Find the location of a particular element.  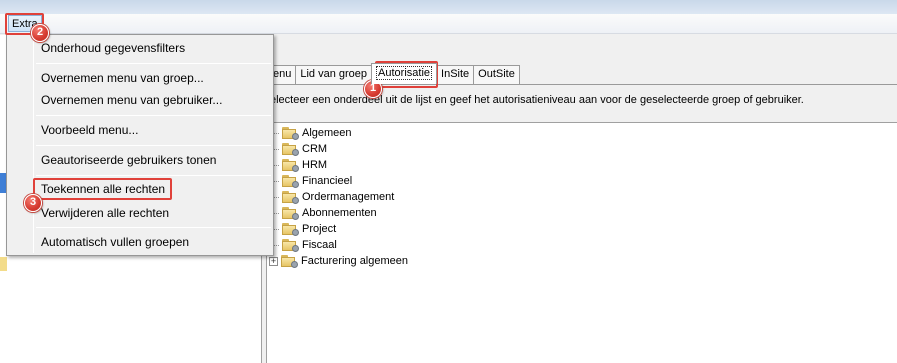

tree-item-label: Fiscaal is located at coordinates (319, 245).